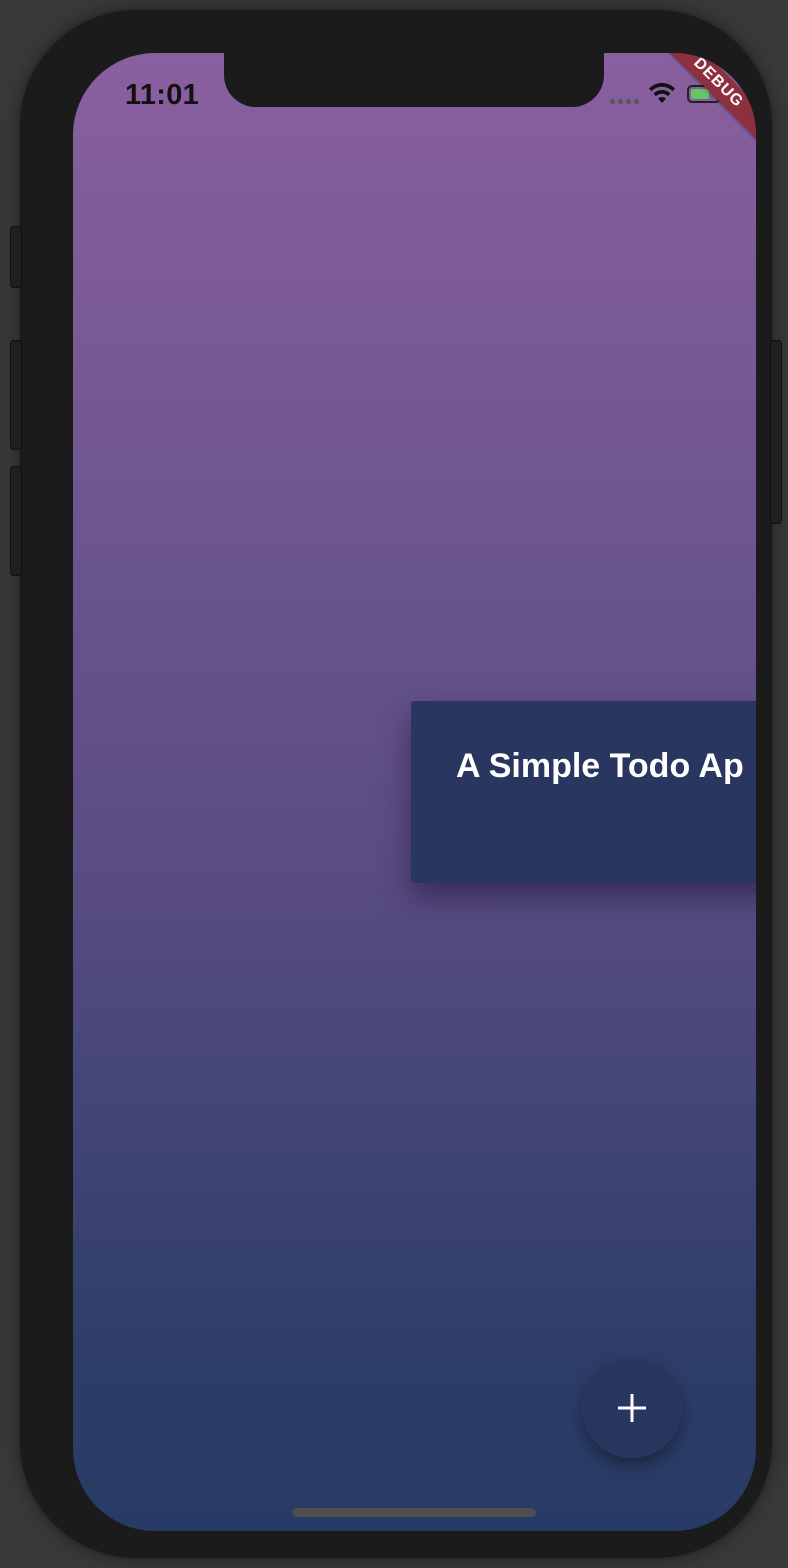  Describe the element at coordinates (600, 766) in the screenshot. I see `page-title: A Simple Todo Ap` at that location.